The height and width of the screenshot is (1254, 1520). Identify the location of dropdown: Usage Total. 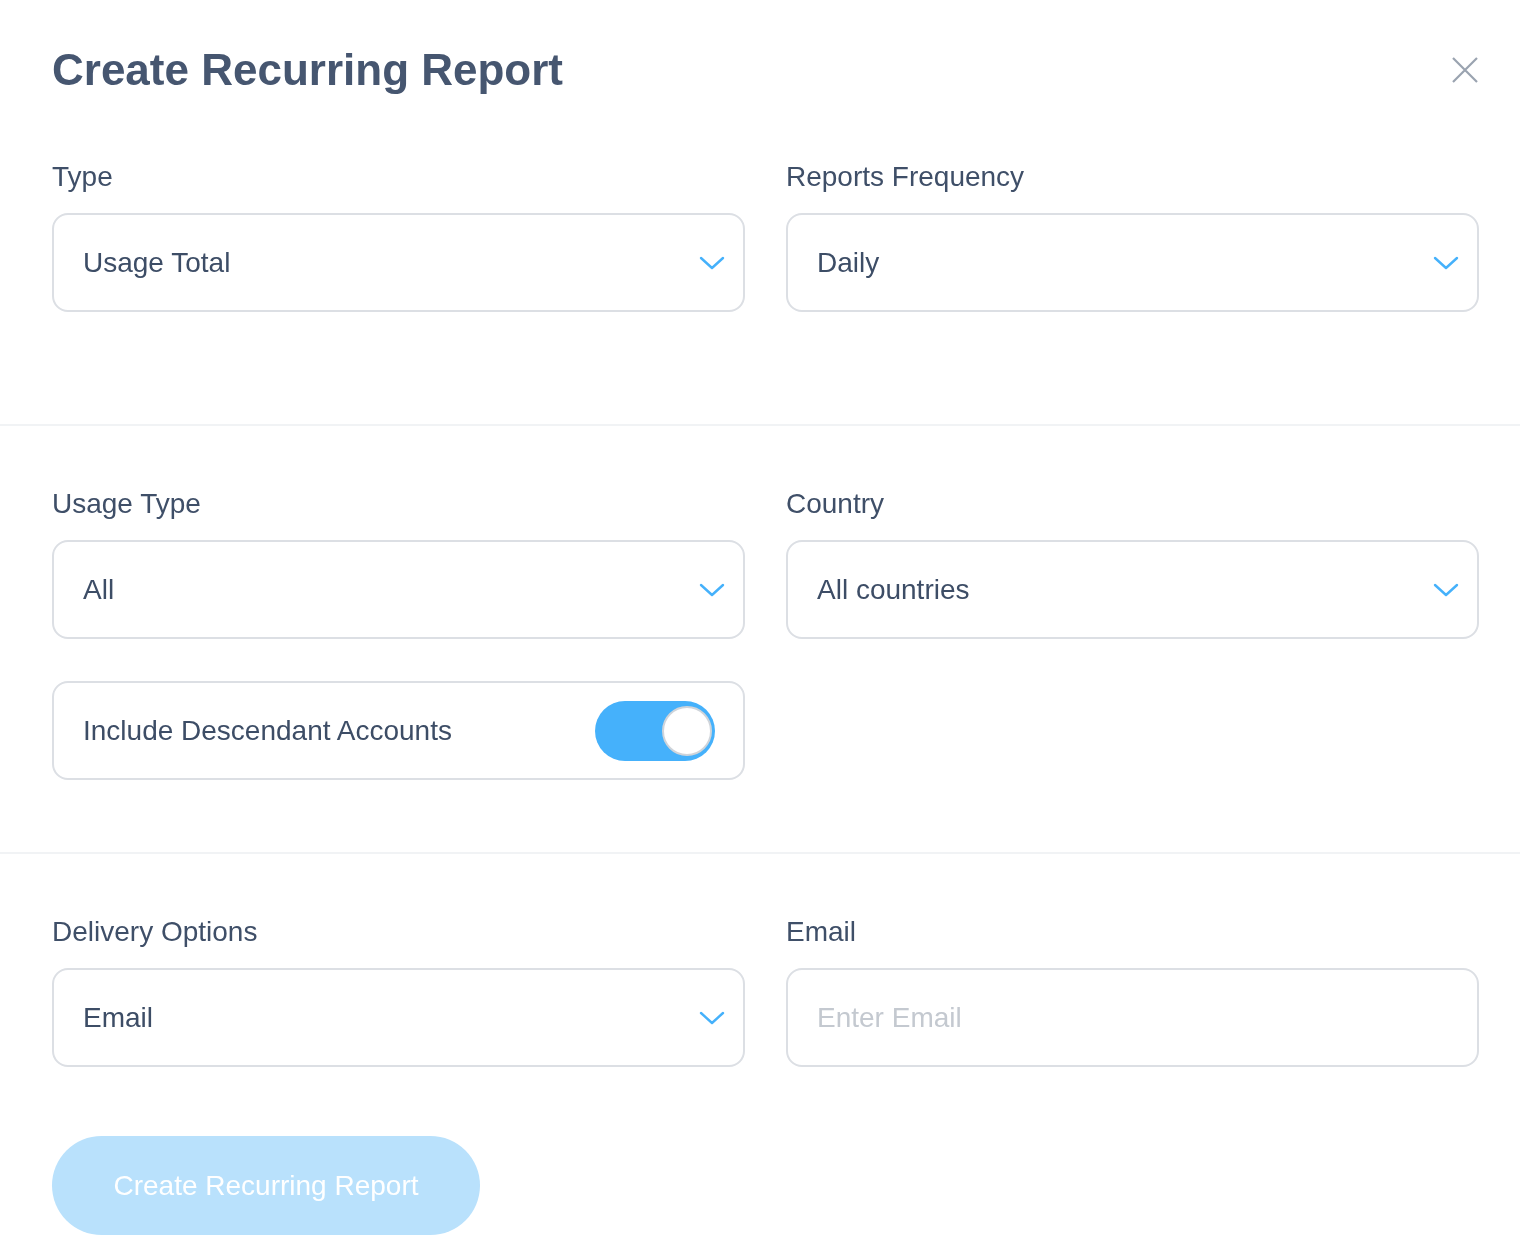
(398, 262).